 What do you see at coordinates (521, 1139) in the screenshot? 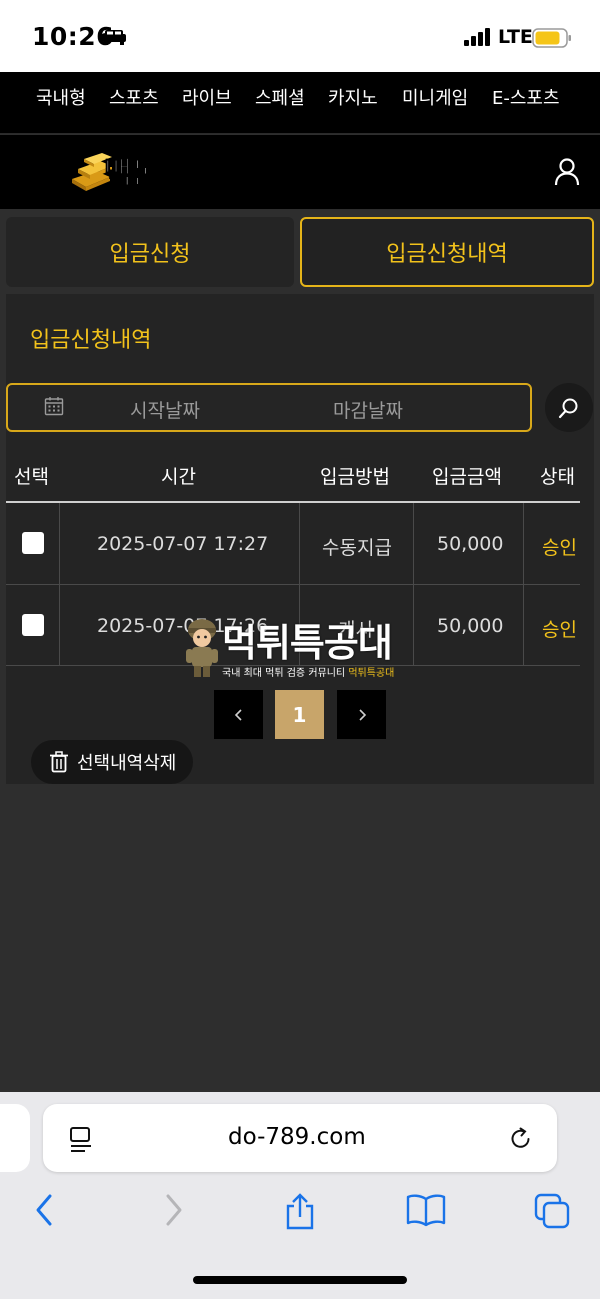
I see `reload-icon` at bounding box center [521, 1139].